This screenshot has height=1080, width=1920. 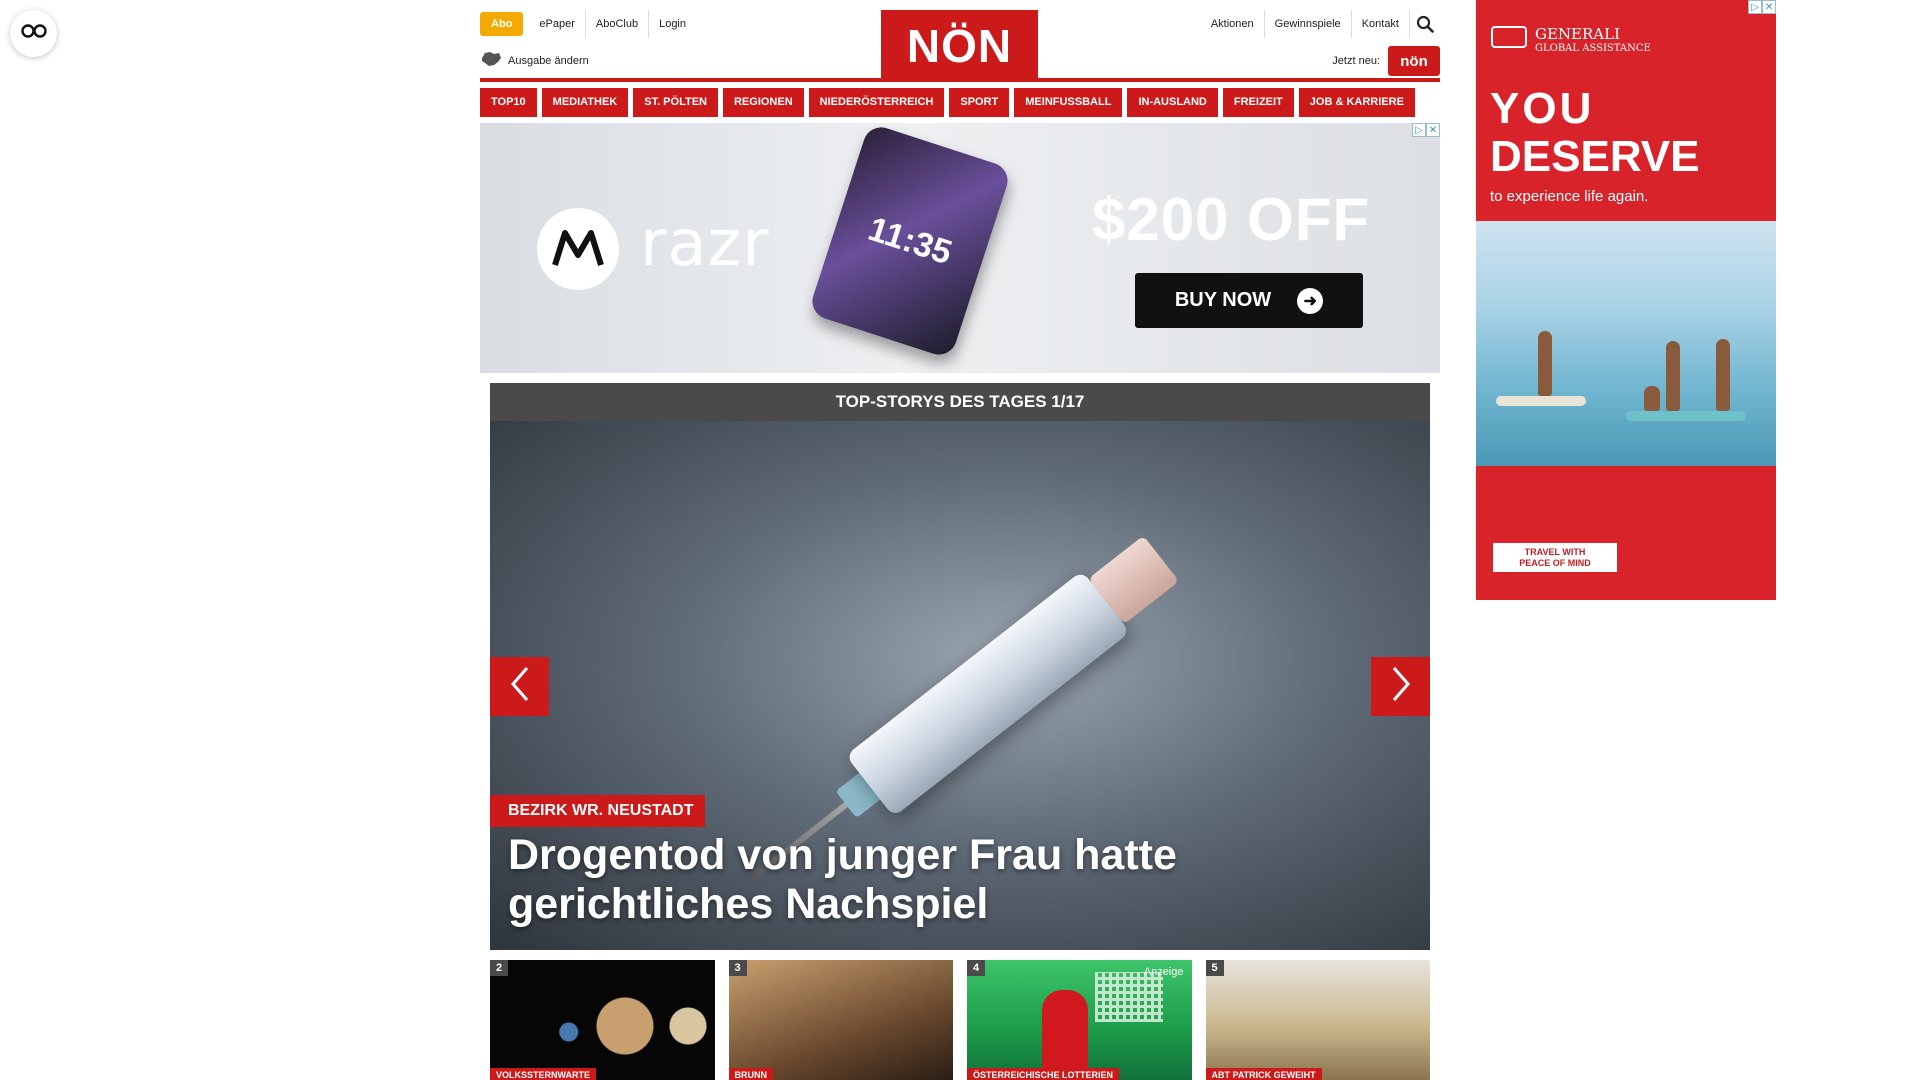 What do you see at coordinates (556, 24) in the screenshot?
I see `epaper-link: ePaper` at bounding box center [556, 24].